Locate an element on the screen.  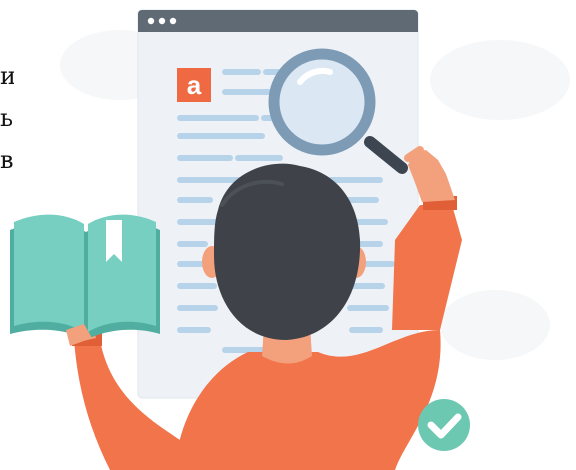
logo-badge: a is located at coordinates (194, 85).